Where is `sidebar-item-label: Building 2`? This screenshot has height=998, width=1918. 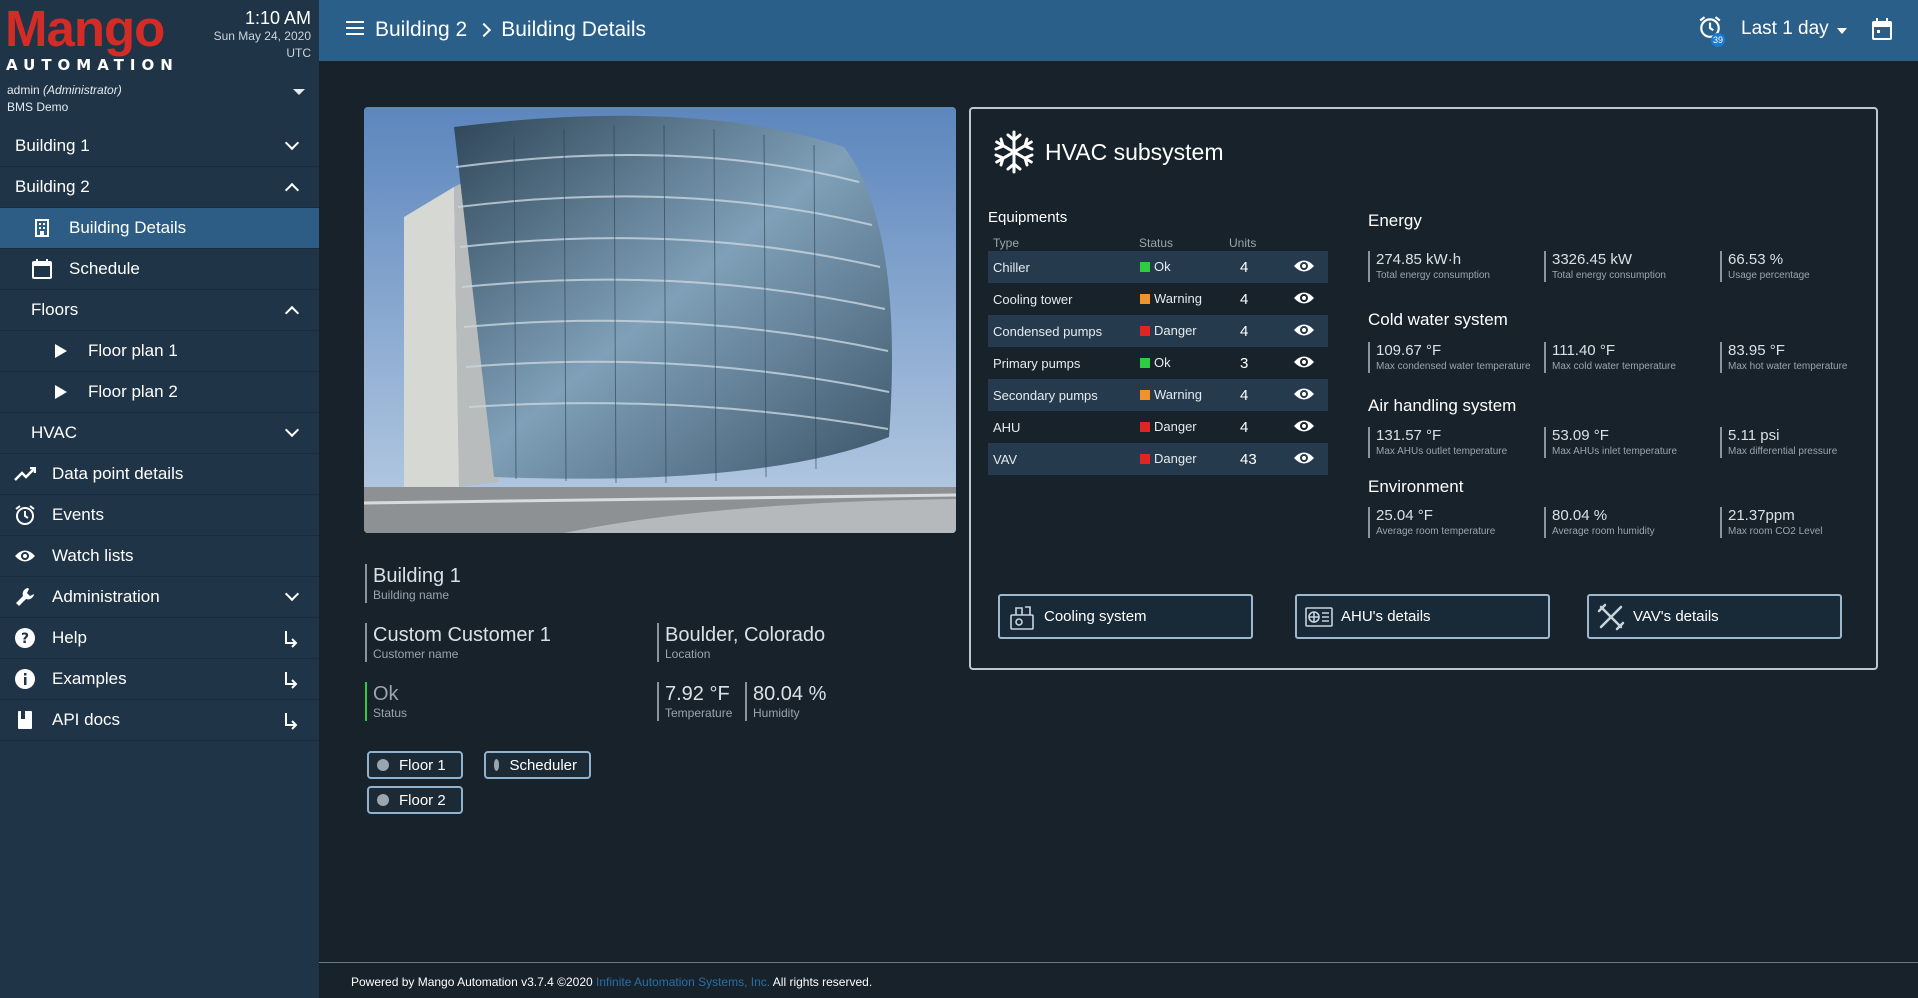 sidebar-item-label: Building 2 is located at coordinates (52, 186).